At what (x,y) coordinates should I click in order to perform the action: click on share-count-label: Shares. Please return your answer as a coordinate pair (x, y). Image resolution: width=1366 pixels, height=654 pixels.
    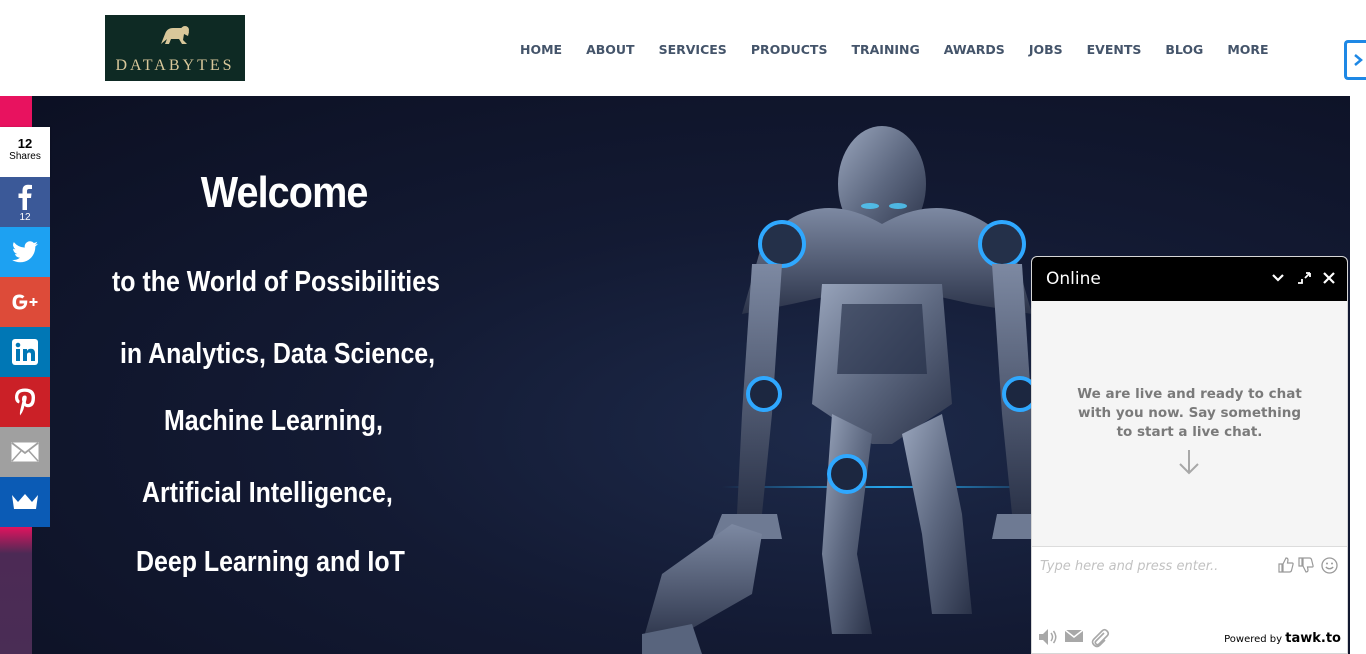
    Looking at the image, I should click on (25, 156).